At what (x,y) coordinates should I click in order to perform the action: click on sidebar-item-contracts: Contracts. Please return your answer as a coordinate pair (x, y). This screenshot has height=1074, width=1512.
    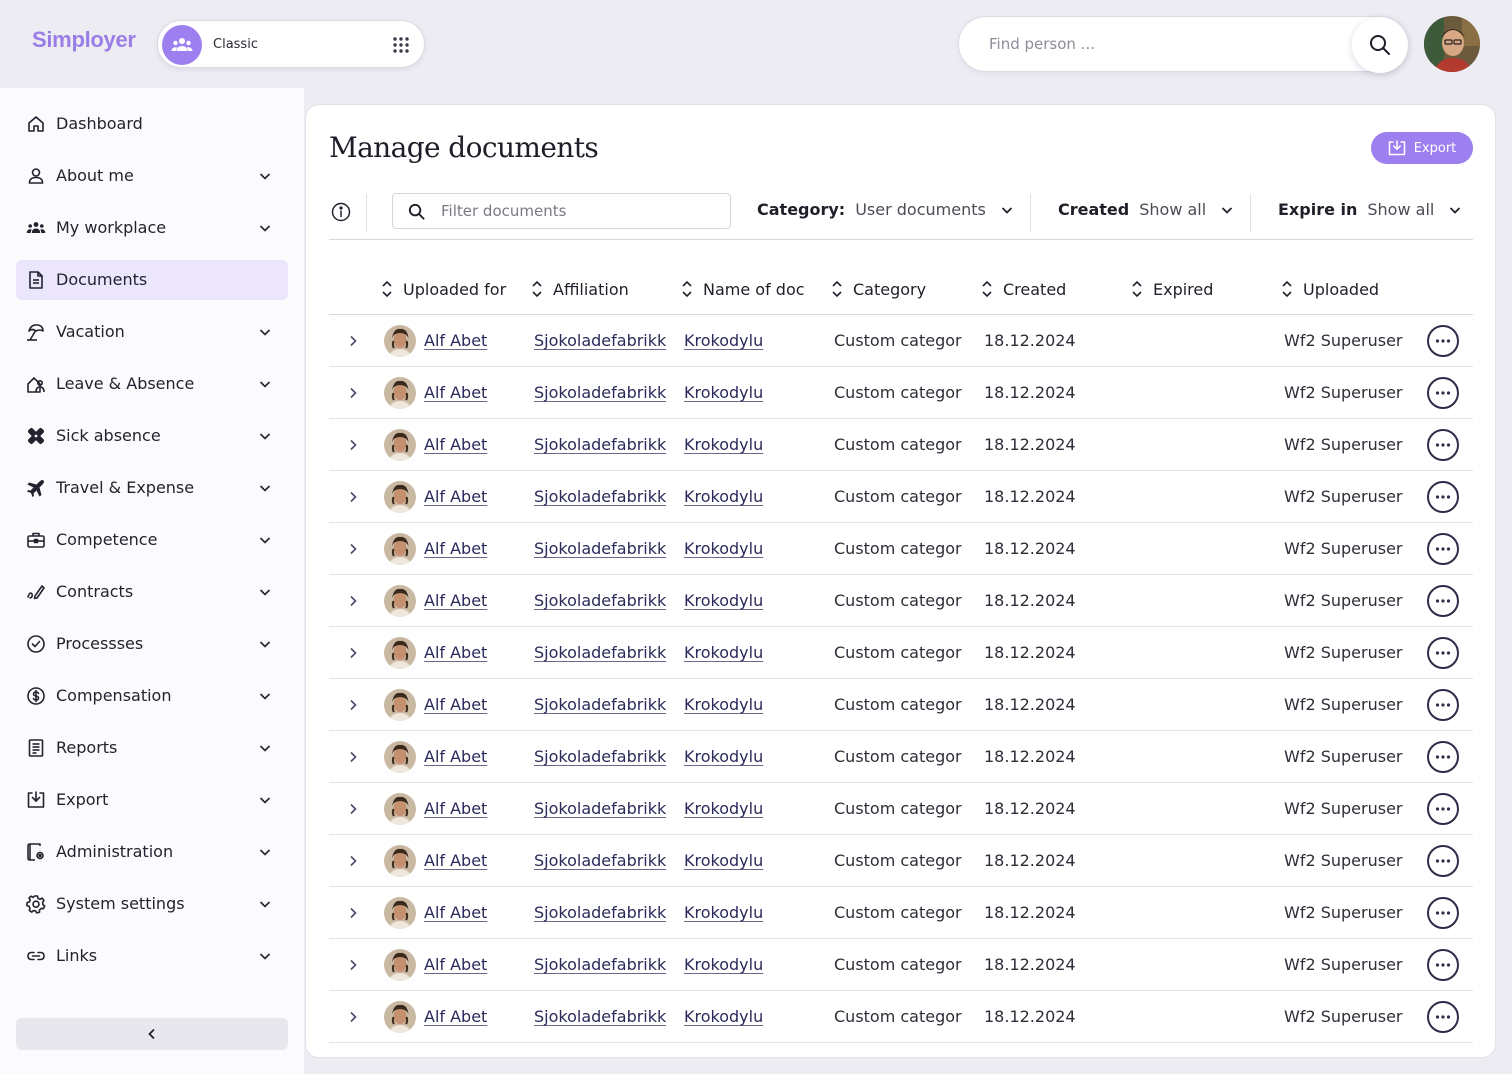
    Looking at the image, I should click on (152, 592).